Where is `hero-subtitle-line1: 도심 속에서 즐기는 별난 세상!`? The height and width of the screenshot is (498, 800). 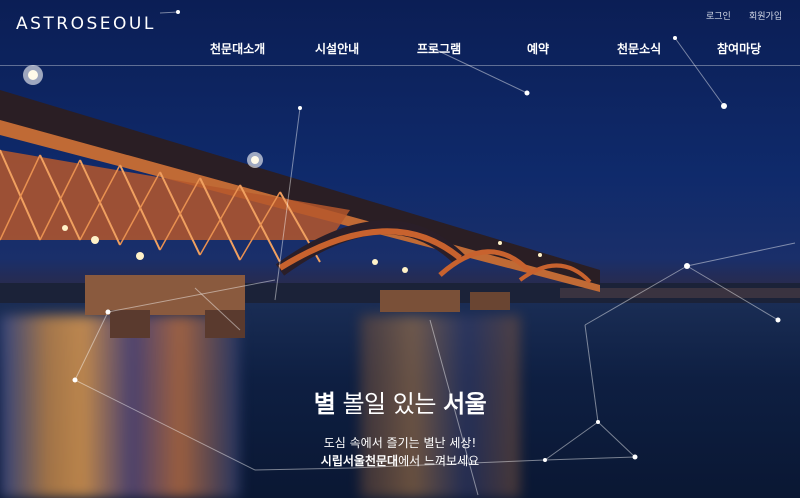
hero-subtitle-line1: 도심 속에서 즐기는 별난 세상! is located at coordinates (400, 443).